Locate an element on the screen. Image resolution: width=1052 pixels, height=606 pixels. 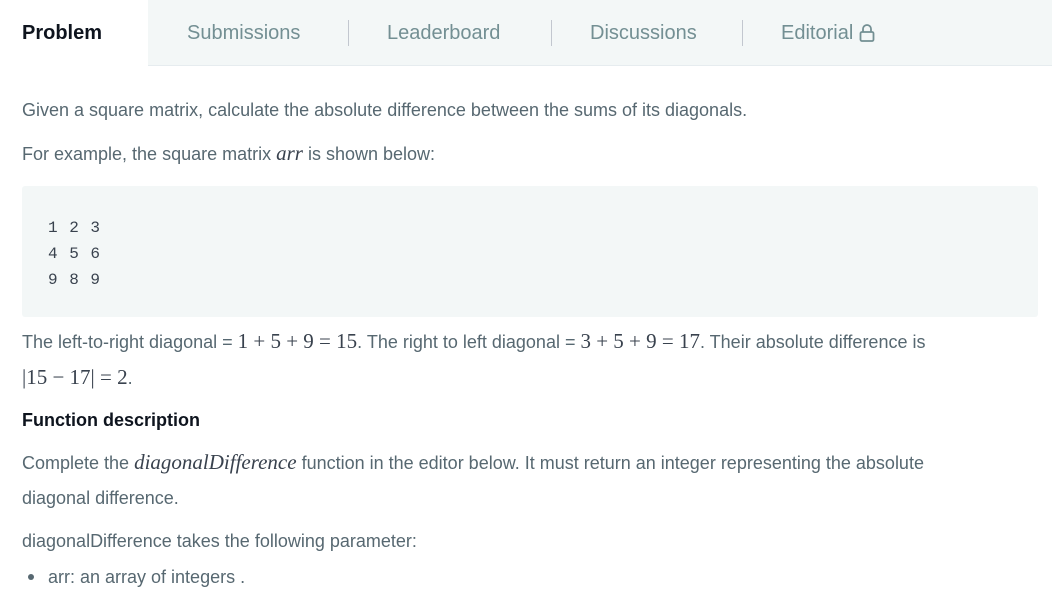
matrix-row: 9 8 9 is located at coordinates (75, 280).